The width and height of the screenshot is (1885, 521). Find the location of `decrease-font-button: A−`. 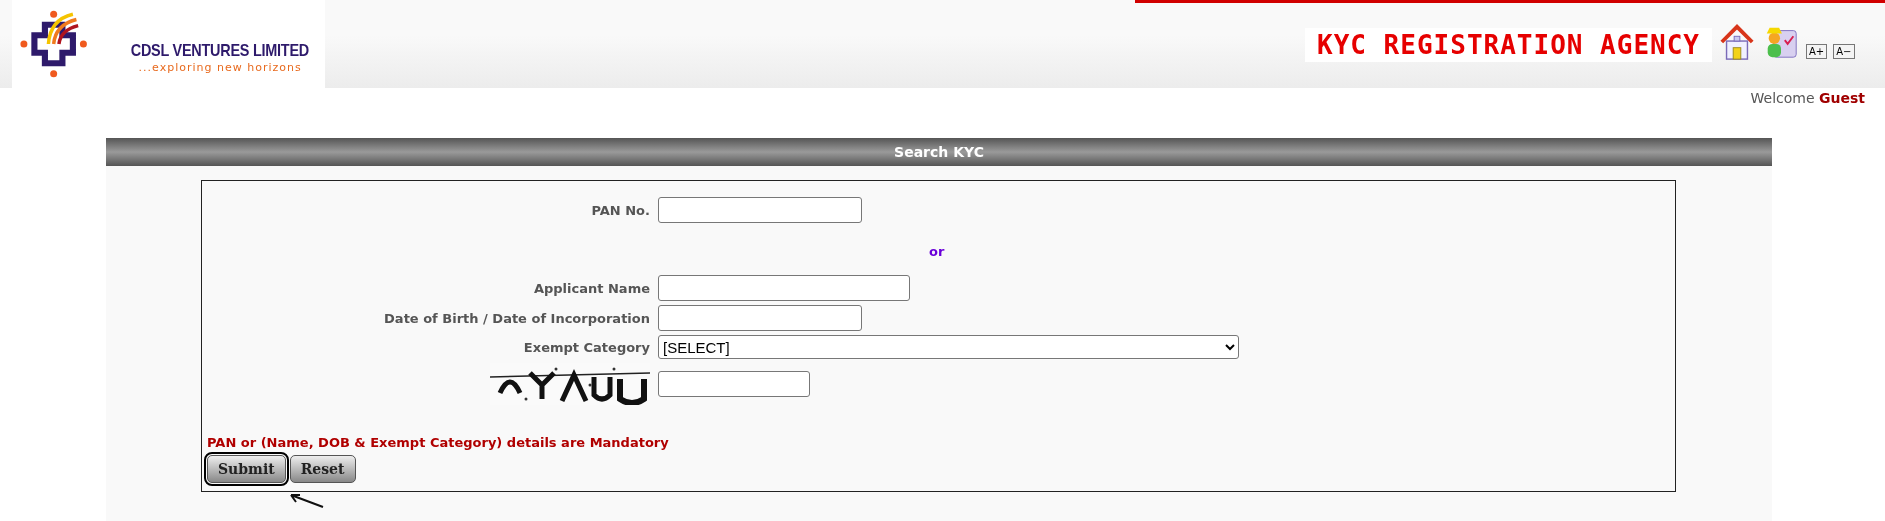

decrease-font-button: A− is located at coordinates (1844, 51).